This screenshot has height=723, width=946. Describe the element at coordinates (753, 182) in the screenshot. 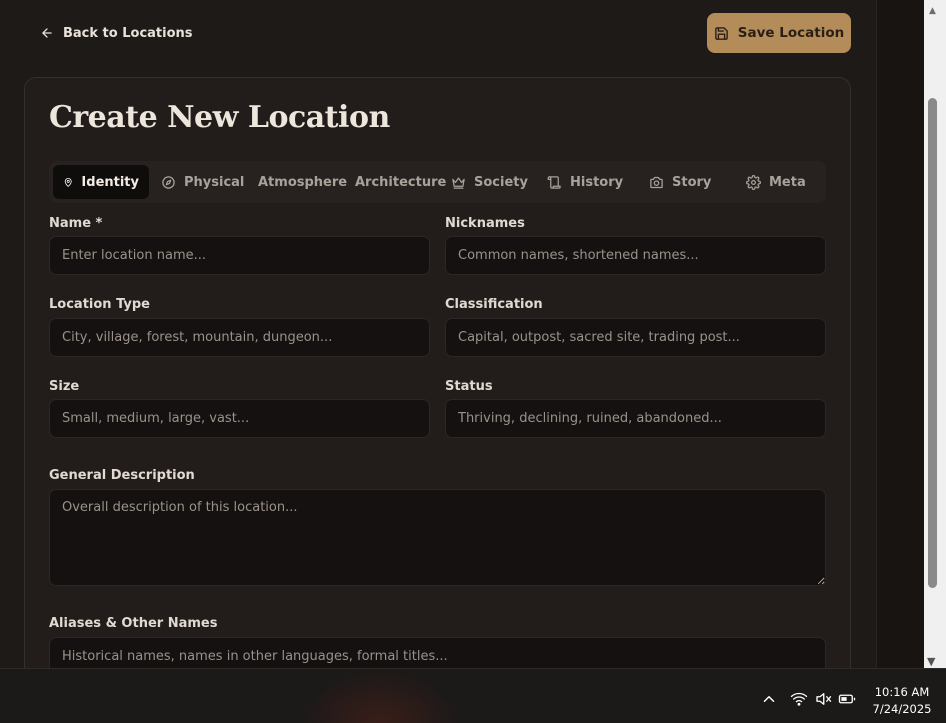

I see `gear-icon` at that location.